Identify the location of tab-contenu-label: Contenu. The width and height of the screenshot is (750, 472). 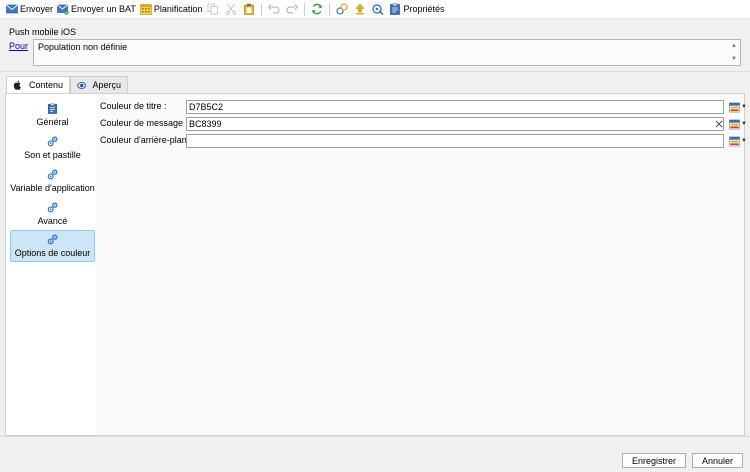
(45, 85).